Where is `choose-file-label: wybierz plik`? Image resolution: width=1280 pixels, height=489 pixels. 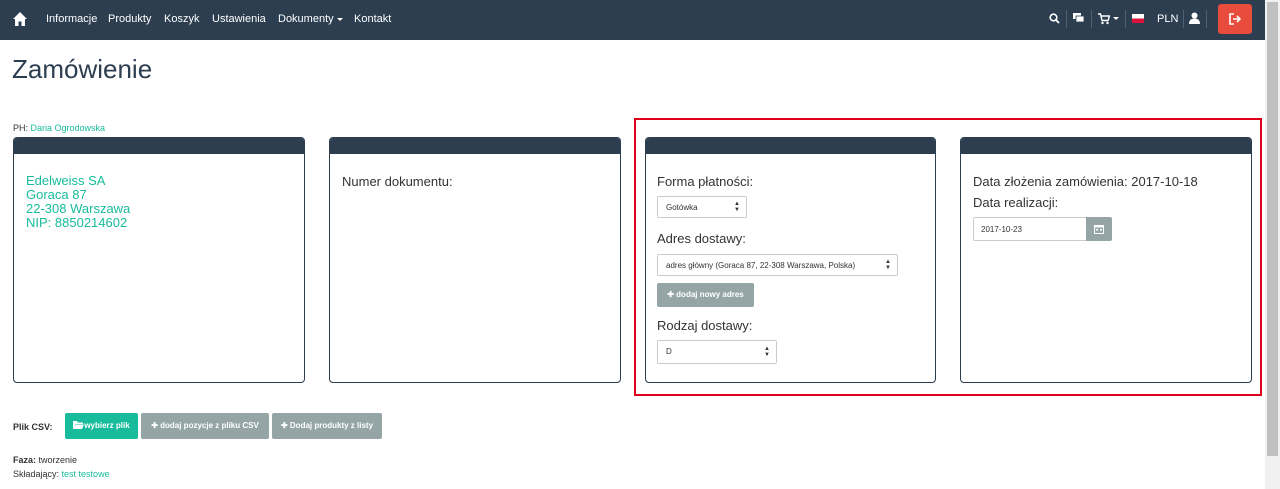
choose-file-label: wybierz plik is located at coordinates (107, 425).